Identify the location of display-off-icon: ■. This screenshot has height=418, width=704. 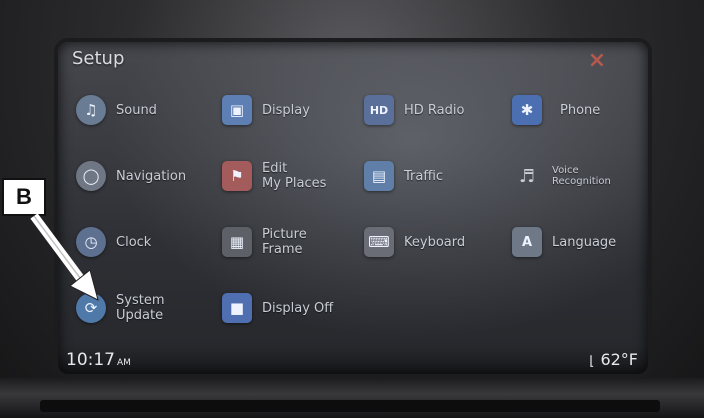
(237, 308).